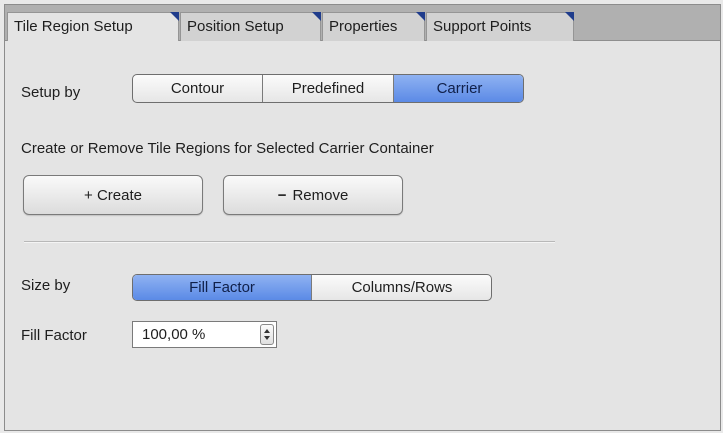 The image size is (723, 433). What do you see at coordinates (401, 287) in the screenshot?
I see `size-by-columns-rows-option: Columns/Rows` at bounding box center [401, 287].